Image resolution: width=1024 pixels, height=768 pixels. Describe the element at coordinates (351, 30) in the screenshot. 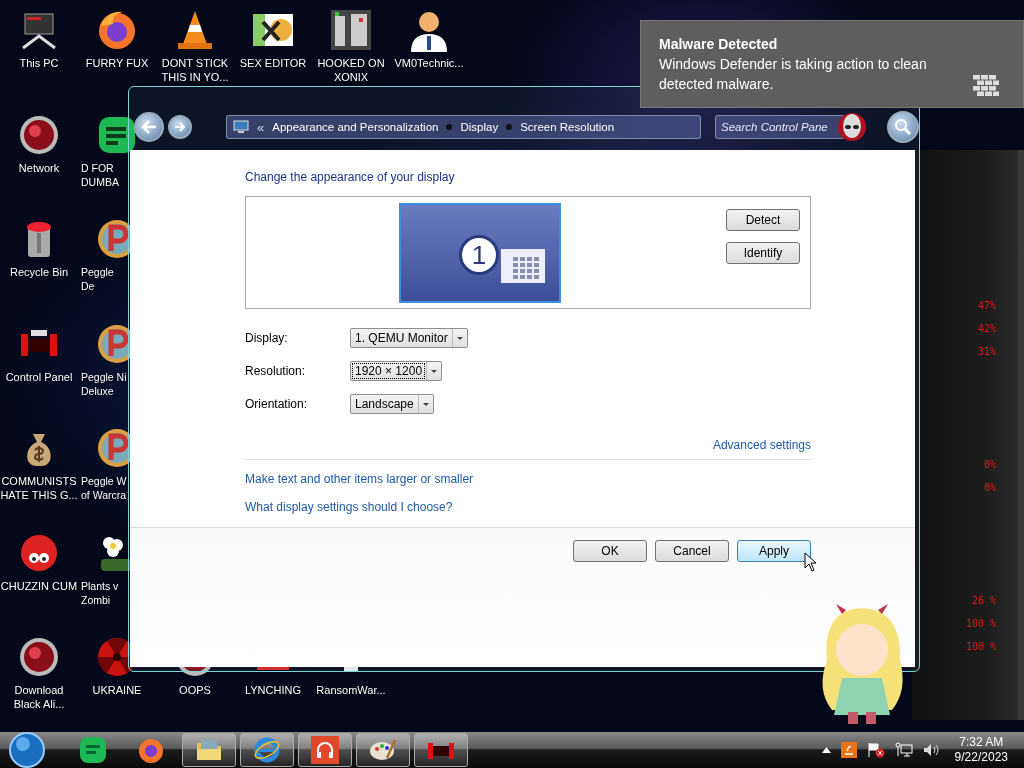

I see `maze-icon` at that location.